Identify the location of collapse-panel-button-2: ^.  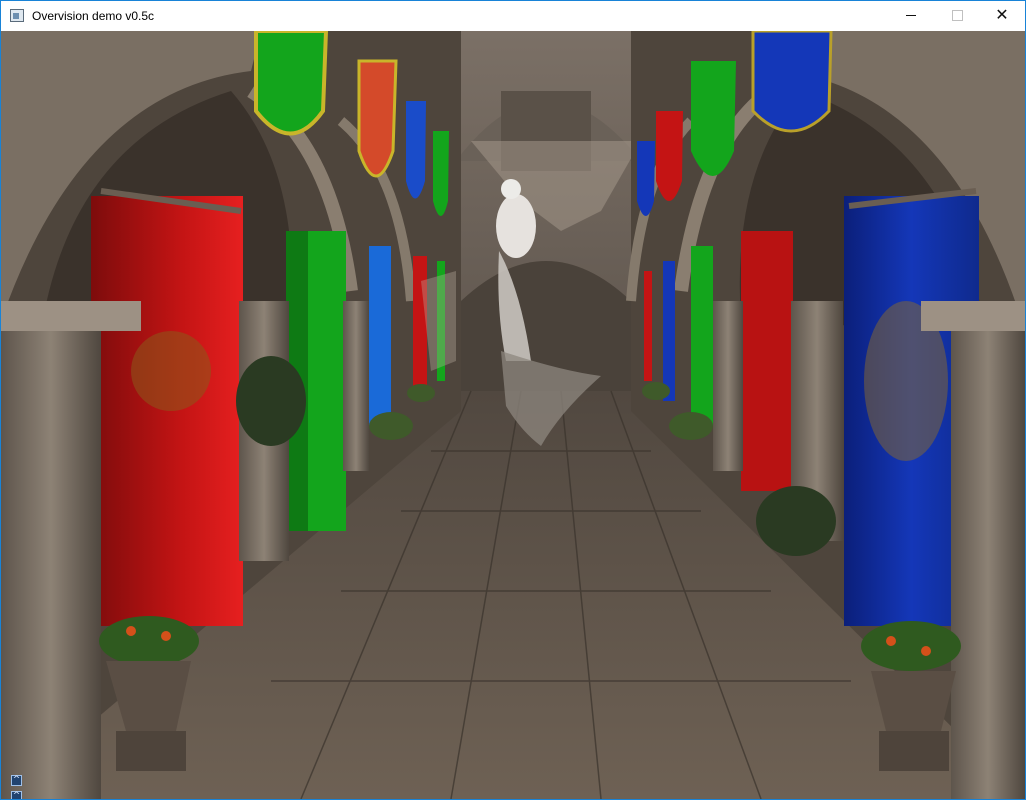
(16, 795).